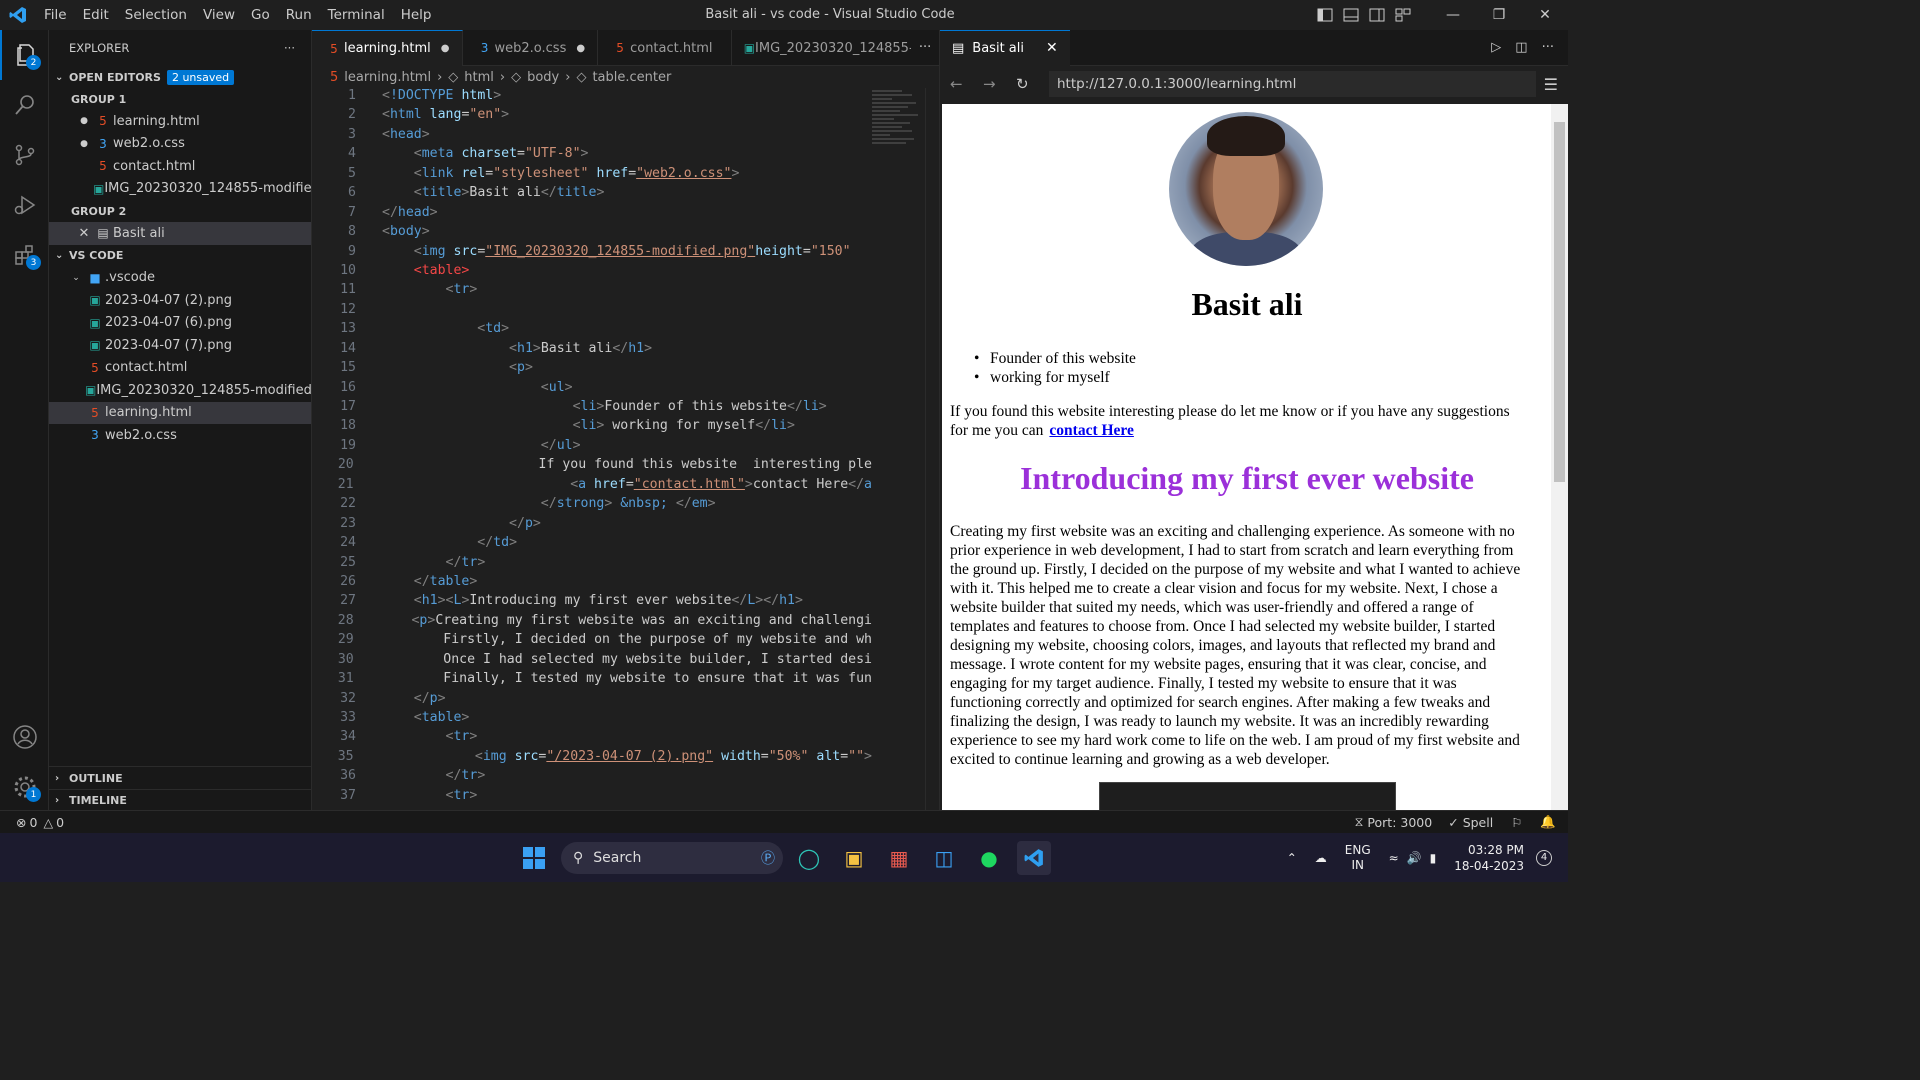 The height and width of the screenshot is (1080, 1920). I want to click on region-label: IN, so click(1358, 865).